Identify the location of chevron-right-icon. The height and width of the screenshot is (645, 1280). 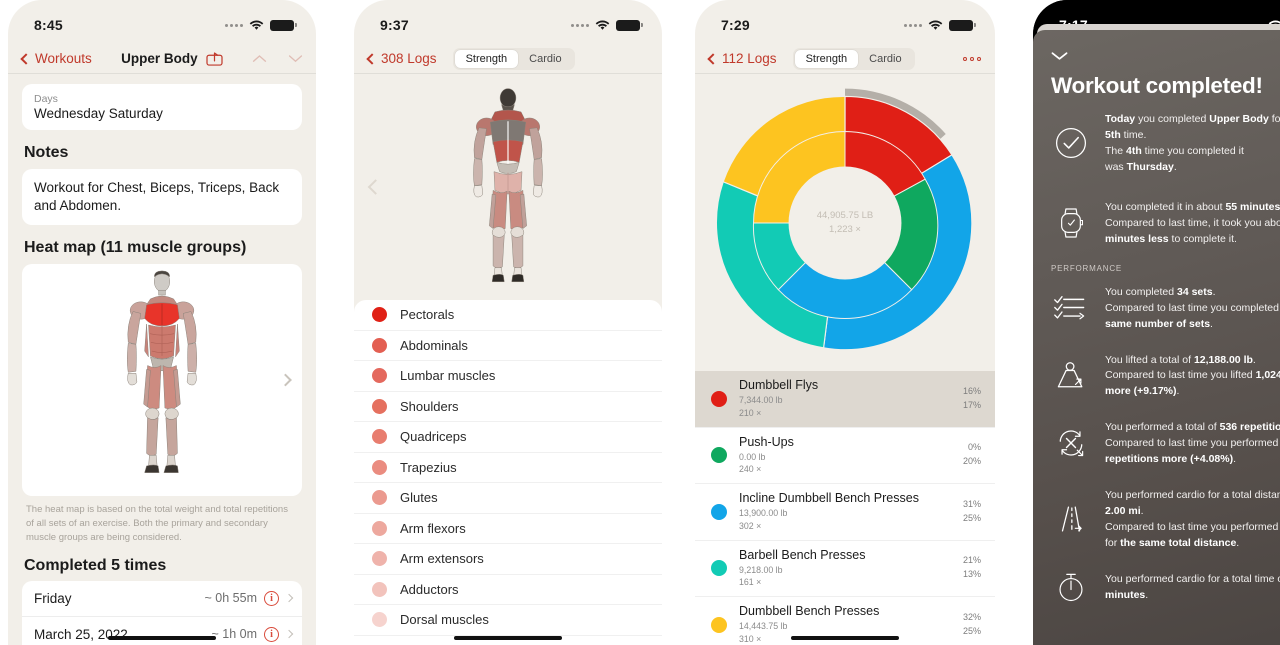
(289, 598).